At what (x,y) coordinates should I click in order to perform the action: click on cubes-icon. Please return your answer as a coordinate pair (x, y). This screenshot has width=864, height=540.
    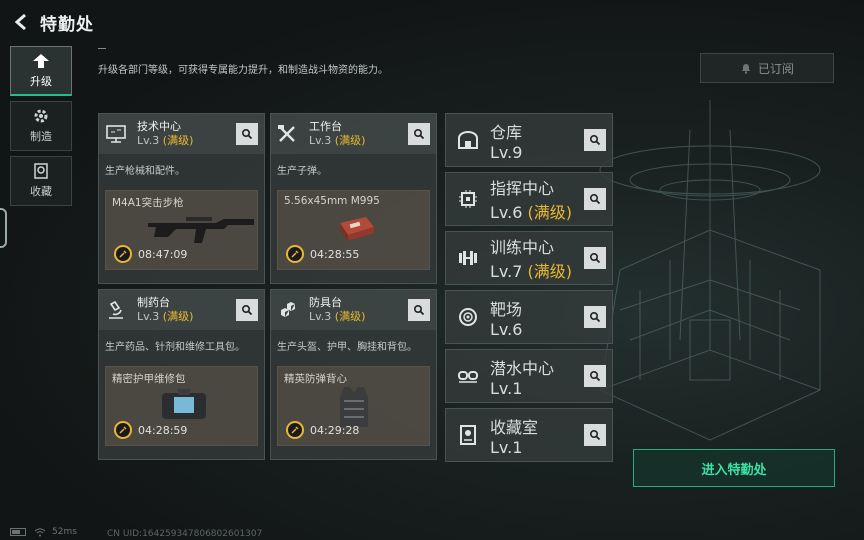
    Looking at the image, I should click on (288, 310).